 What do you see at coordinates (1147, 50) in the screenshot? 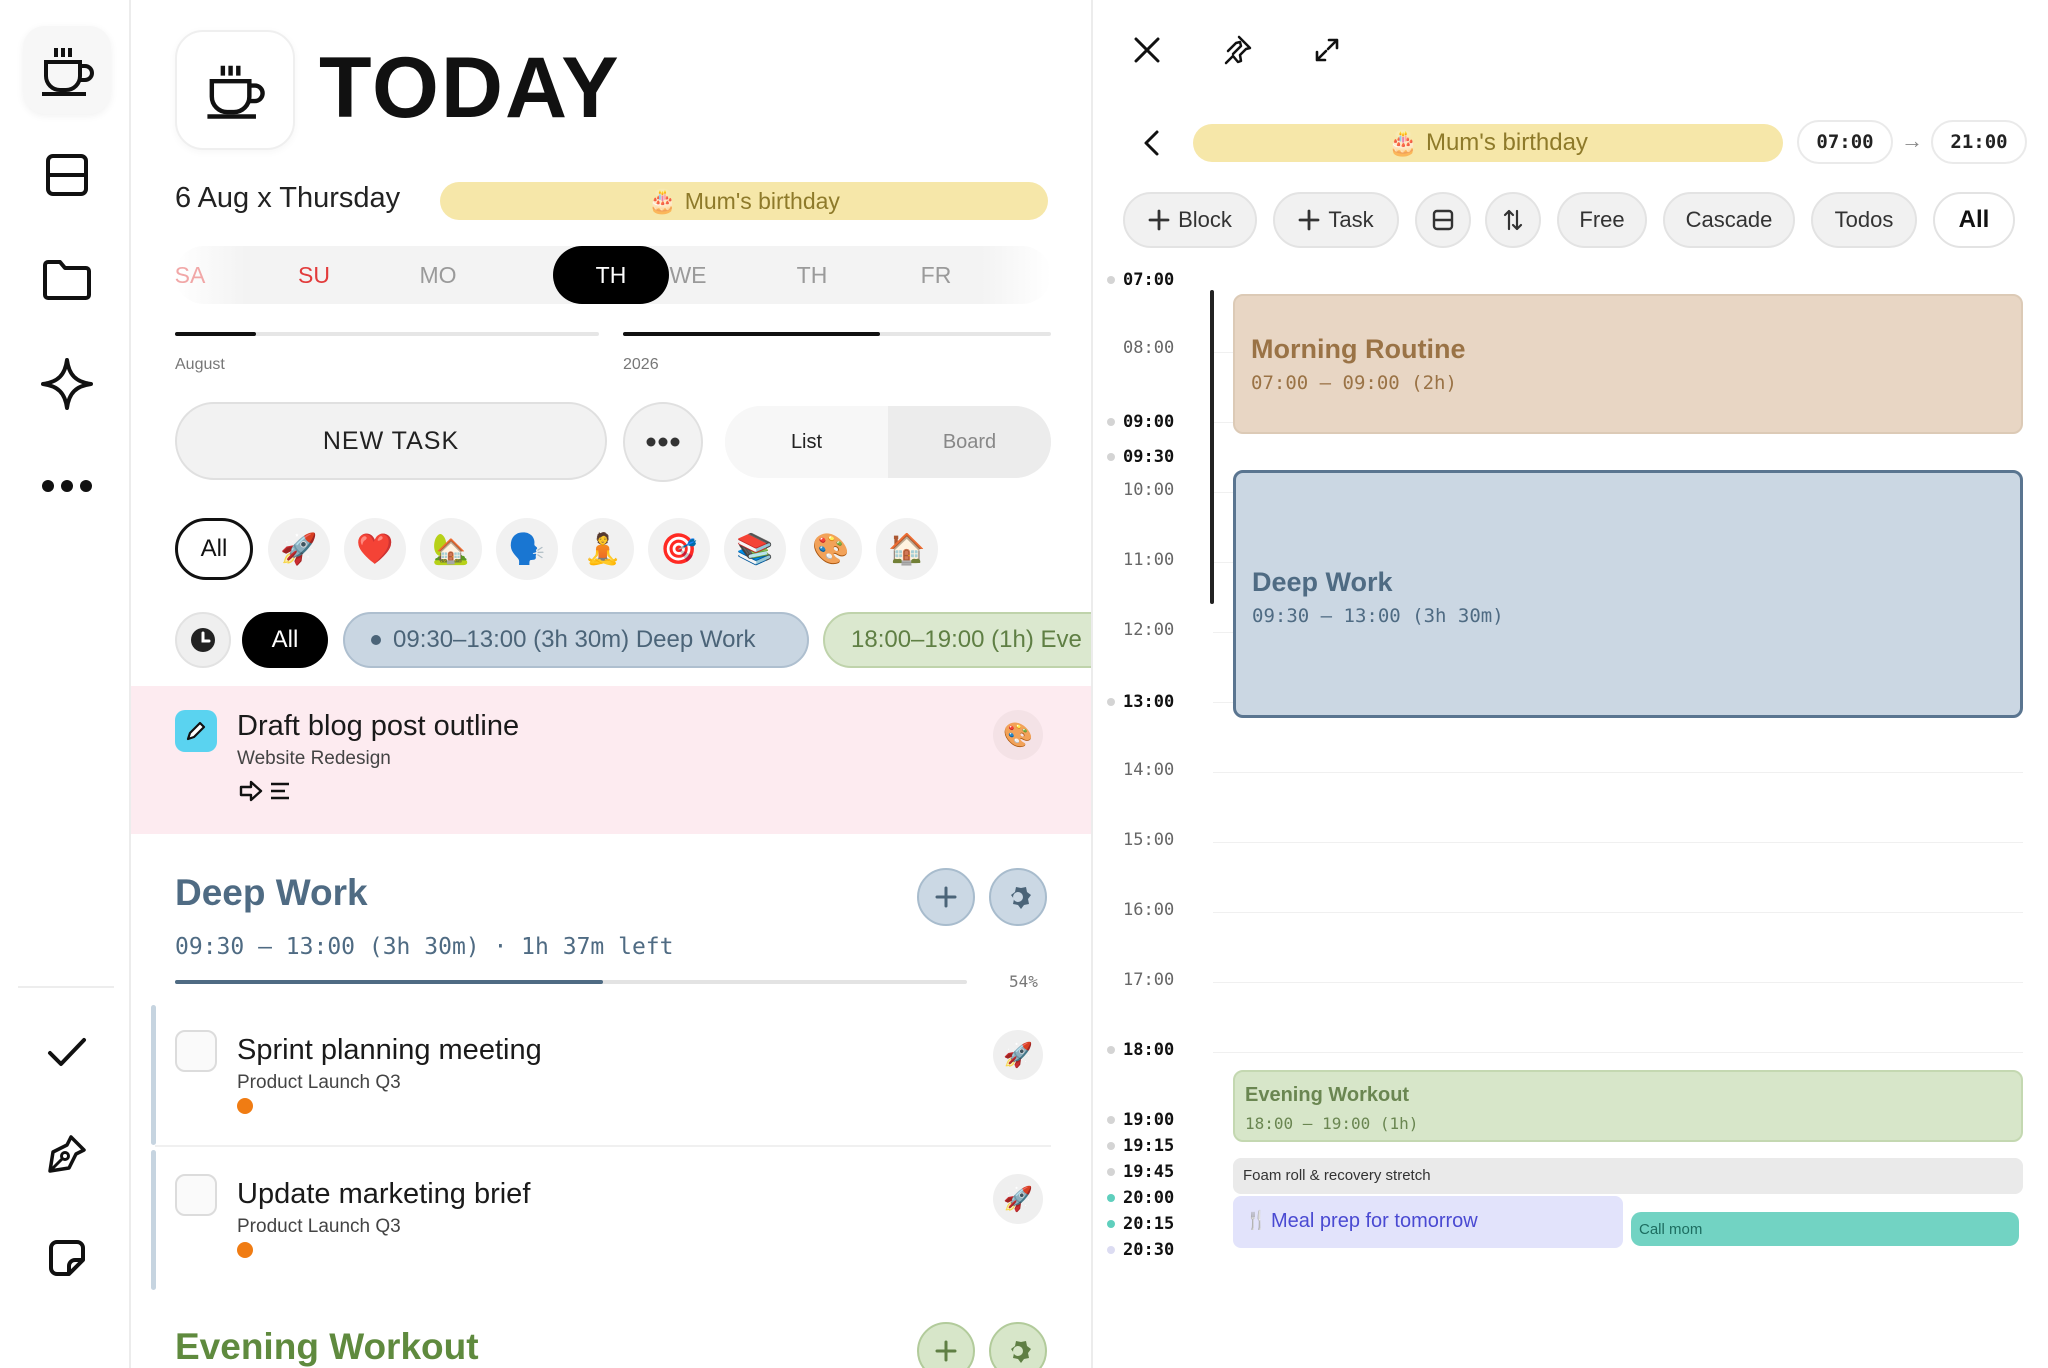
I see `close-button` at bounding box center [1147, 50].